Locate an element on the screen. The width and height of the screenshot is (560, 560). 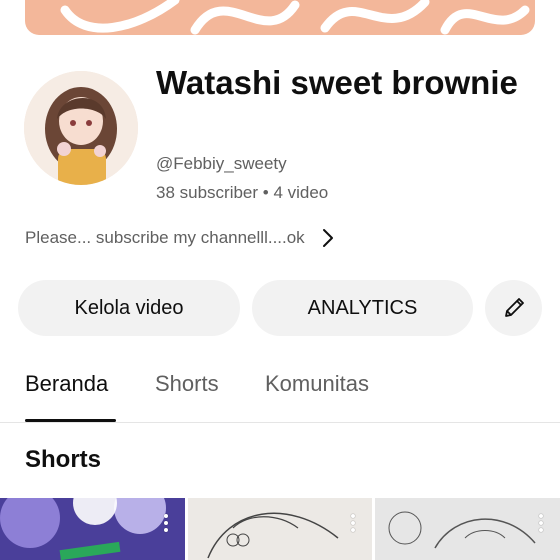
channel-avatar is located at coordinates (81, 128).